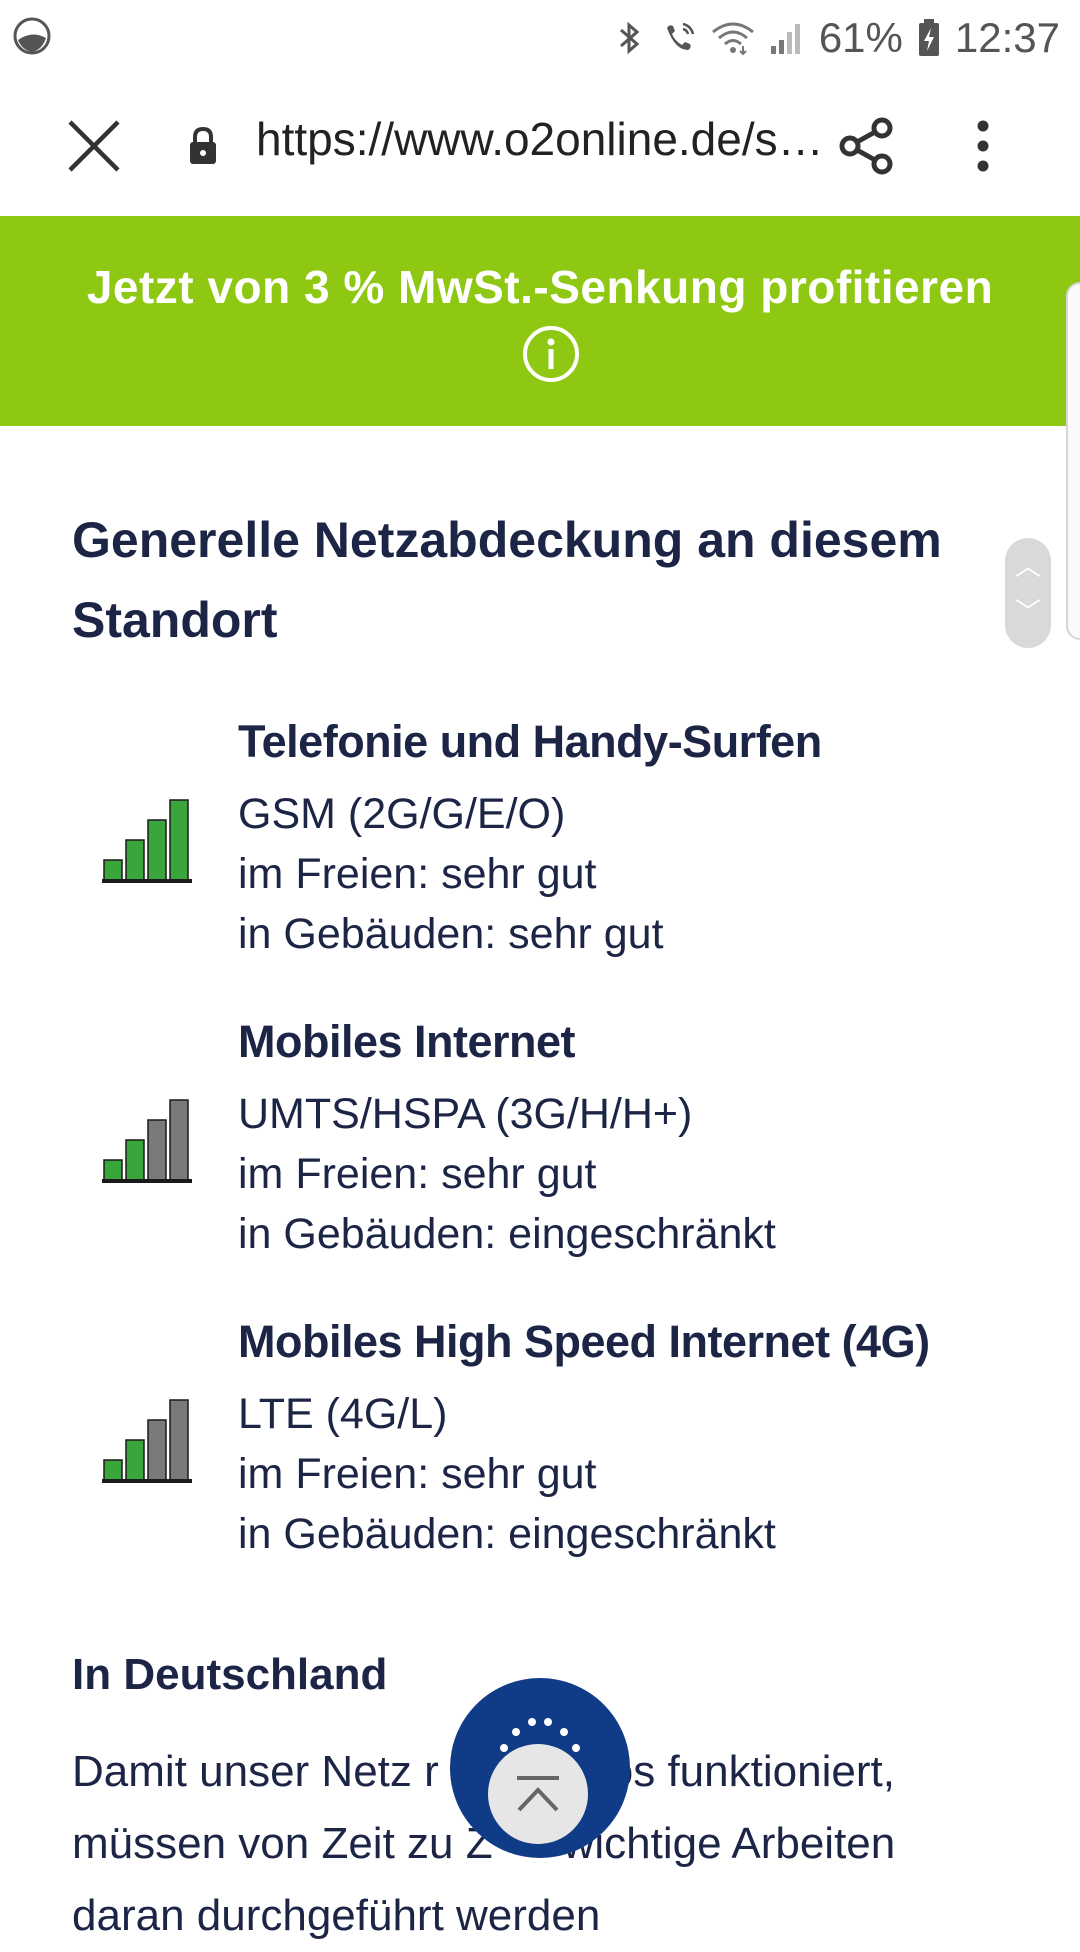 The height and width of the screenshot is (1952, 1080). What do you see at coordinates (203, 145) in the screenshot?
I see `lock-icon` at bounding box center [203, 145].